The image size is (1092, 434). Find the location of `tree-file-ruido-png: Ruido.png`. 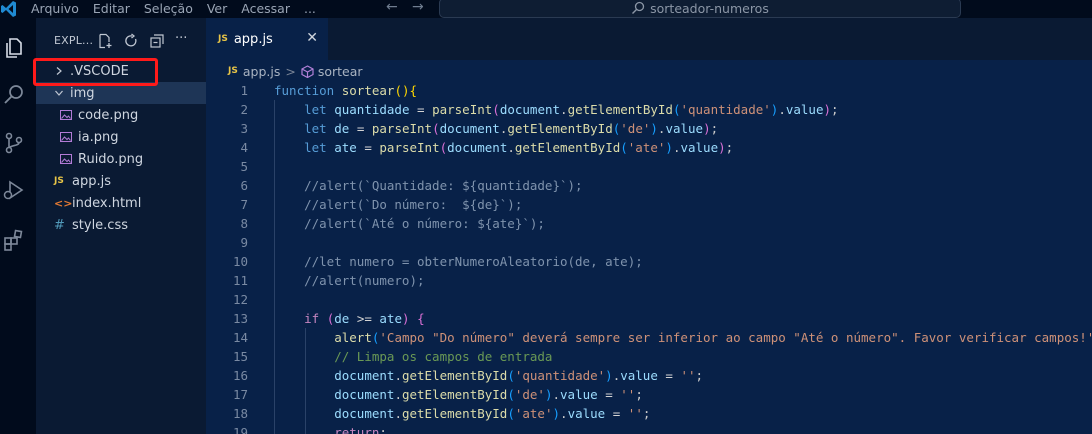

tree-file-ruido-png: Ruido.png is located at coordinates (121, 159).